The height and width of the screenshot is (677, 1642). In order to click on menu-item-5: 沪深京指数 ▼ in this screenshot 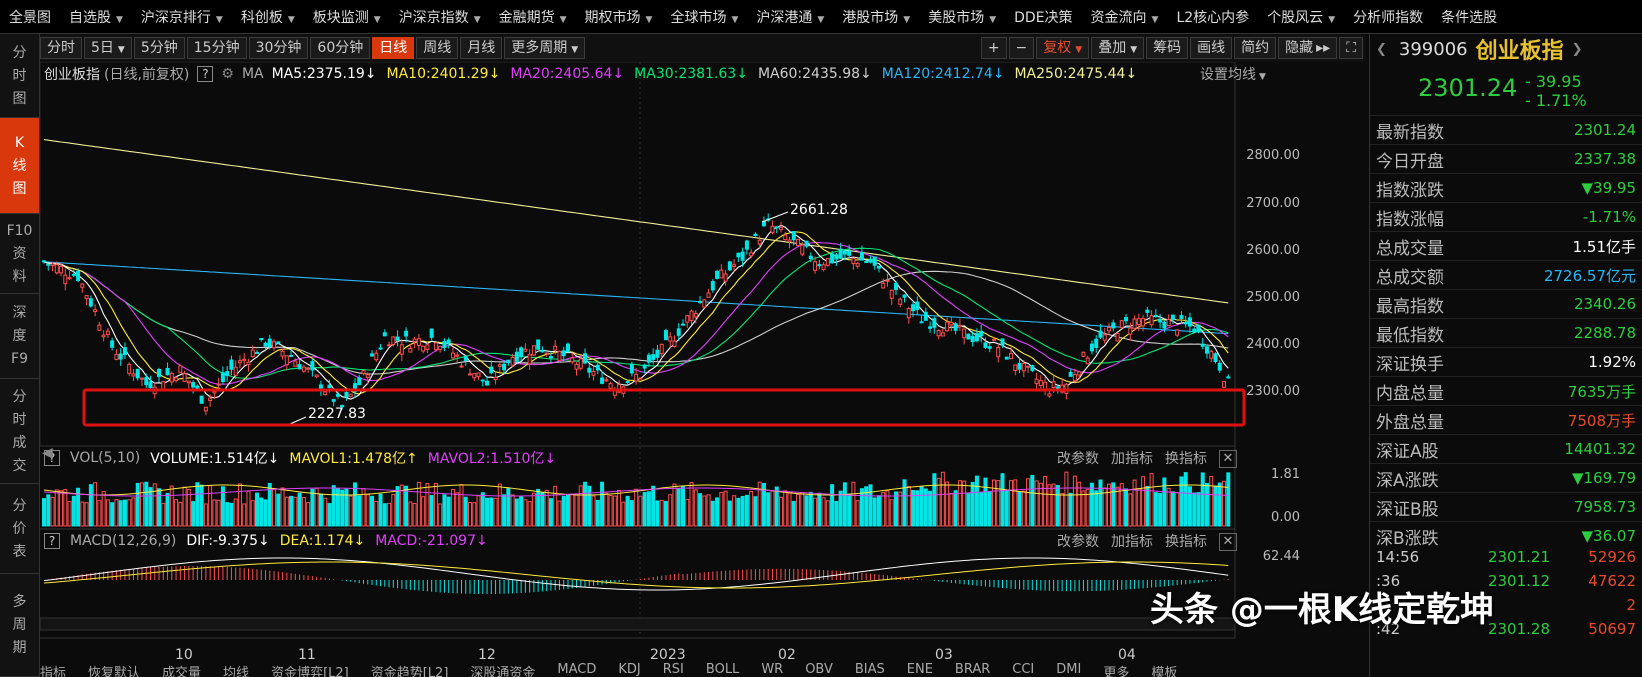, I will do `click(440, 17)`.